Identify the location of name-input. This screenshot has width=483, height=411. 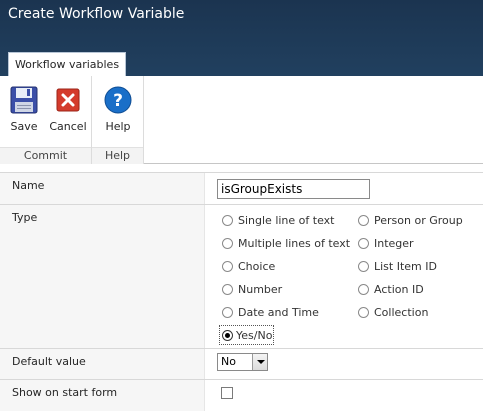
(293, 189).